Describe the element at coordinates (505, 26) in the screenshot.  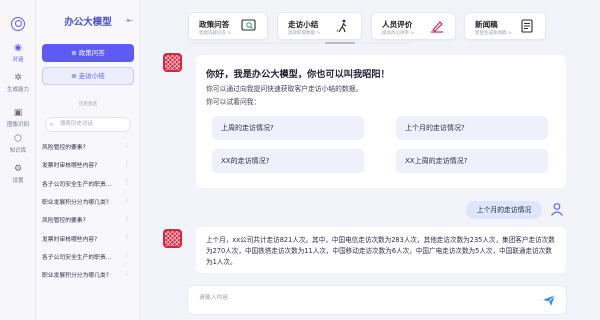
I see `card-press-release: 新闻稿 智能生成新闻稿 >` at that location.